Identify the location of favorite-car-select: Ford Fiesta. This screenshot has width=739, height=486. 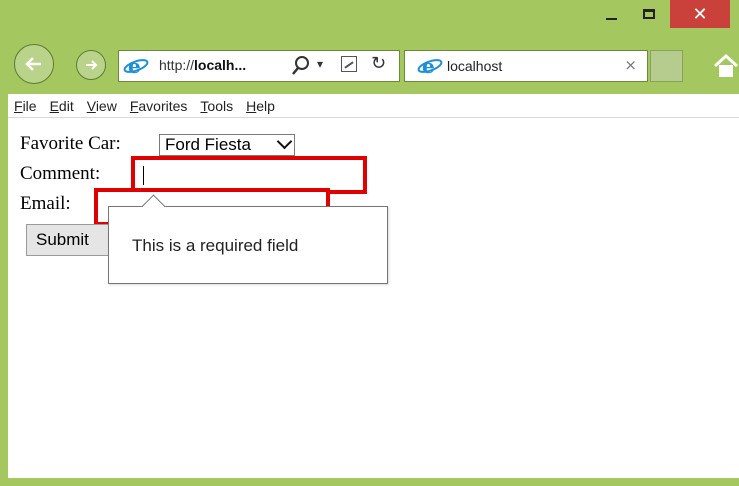
(227, 144).